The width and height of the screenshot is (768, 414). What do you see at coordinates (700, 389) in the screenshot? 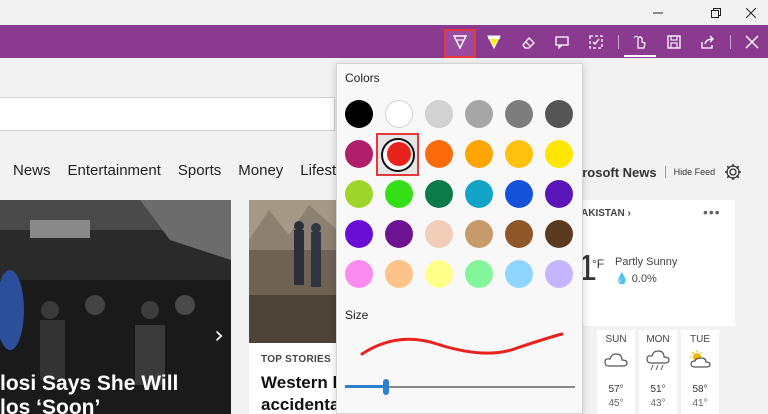
I see `forecast-high: 58°` at bounding box center [700, 389].